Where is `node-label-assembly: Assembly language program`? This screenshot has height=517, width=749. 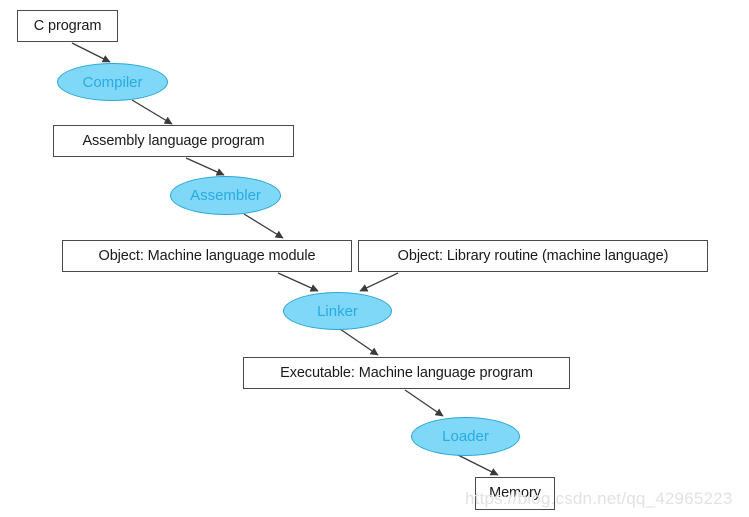
node-label-assembly: Assembly language program is located at coordinates (173, 140).